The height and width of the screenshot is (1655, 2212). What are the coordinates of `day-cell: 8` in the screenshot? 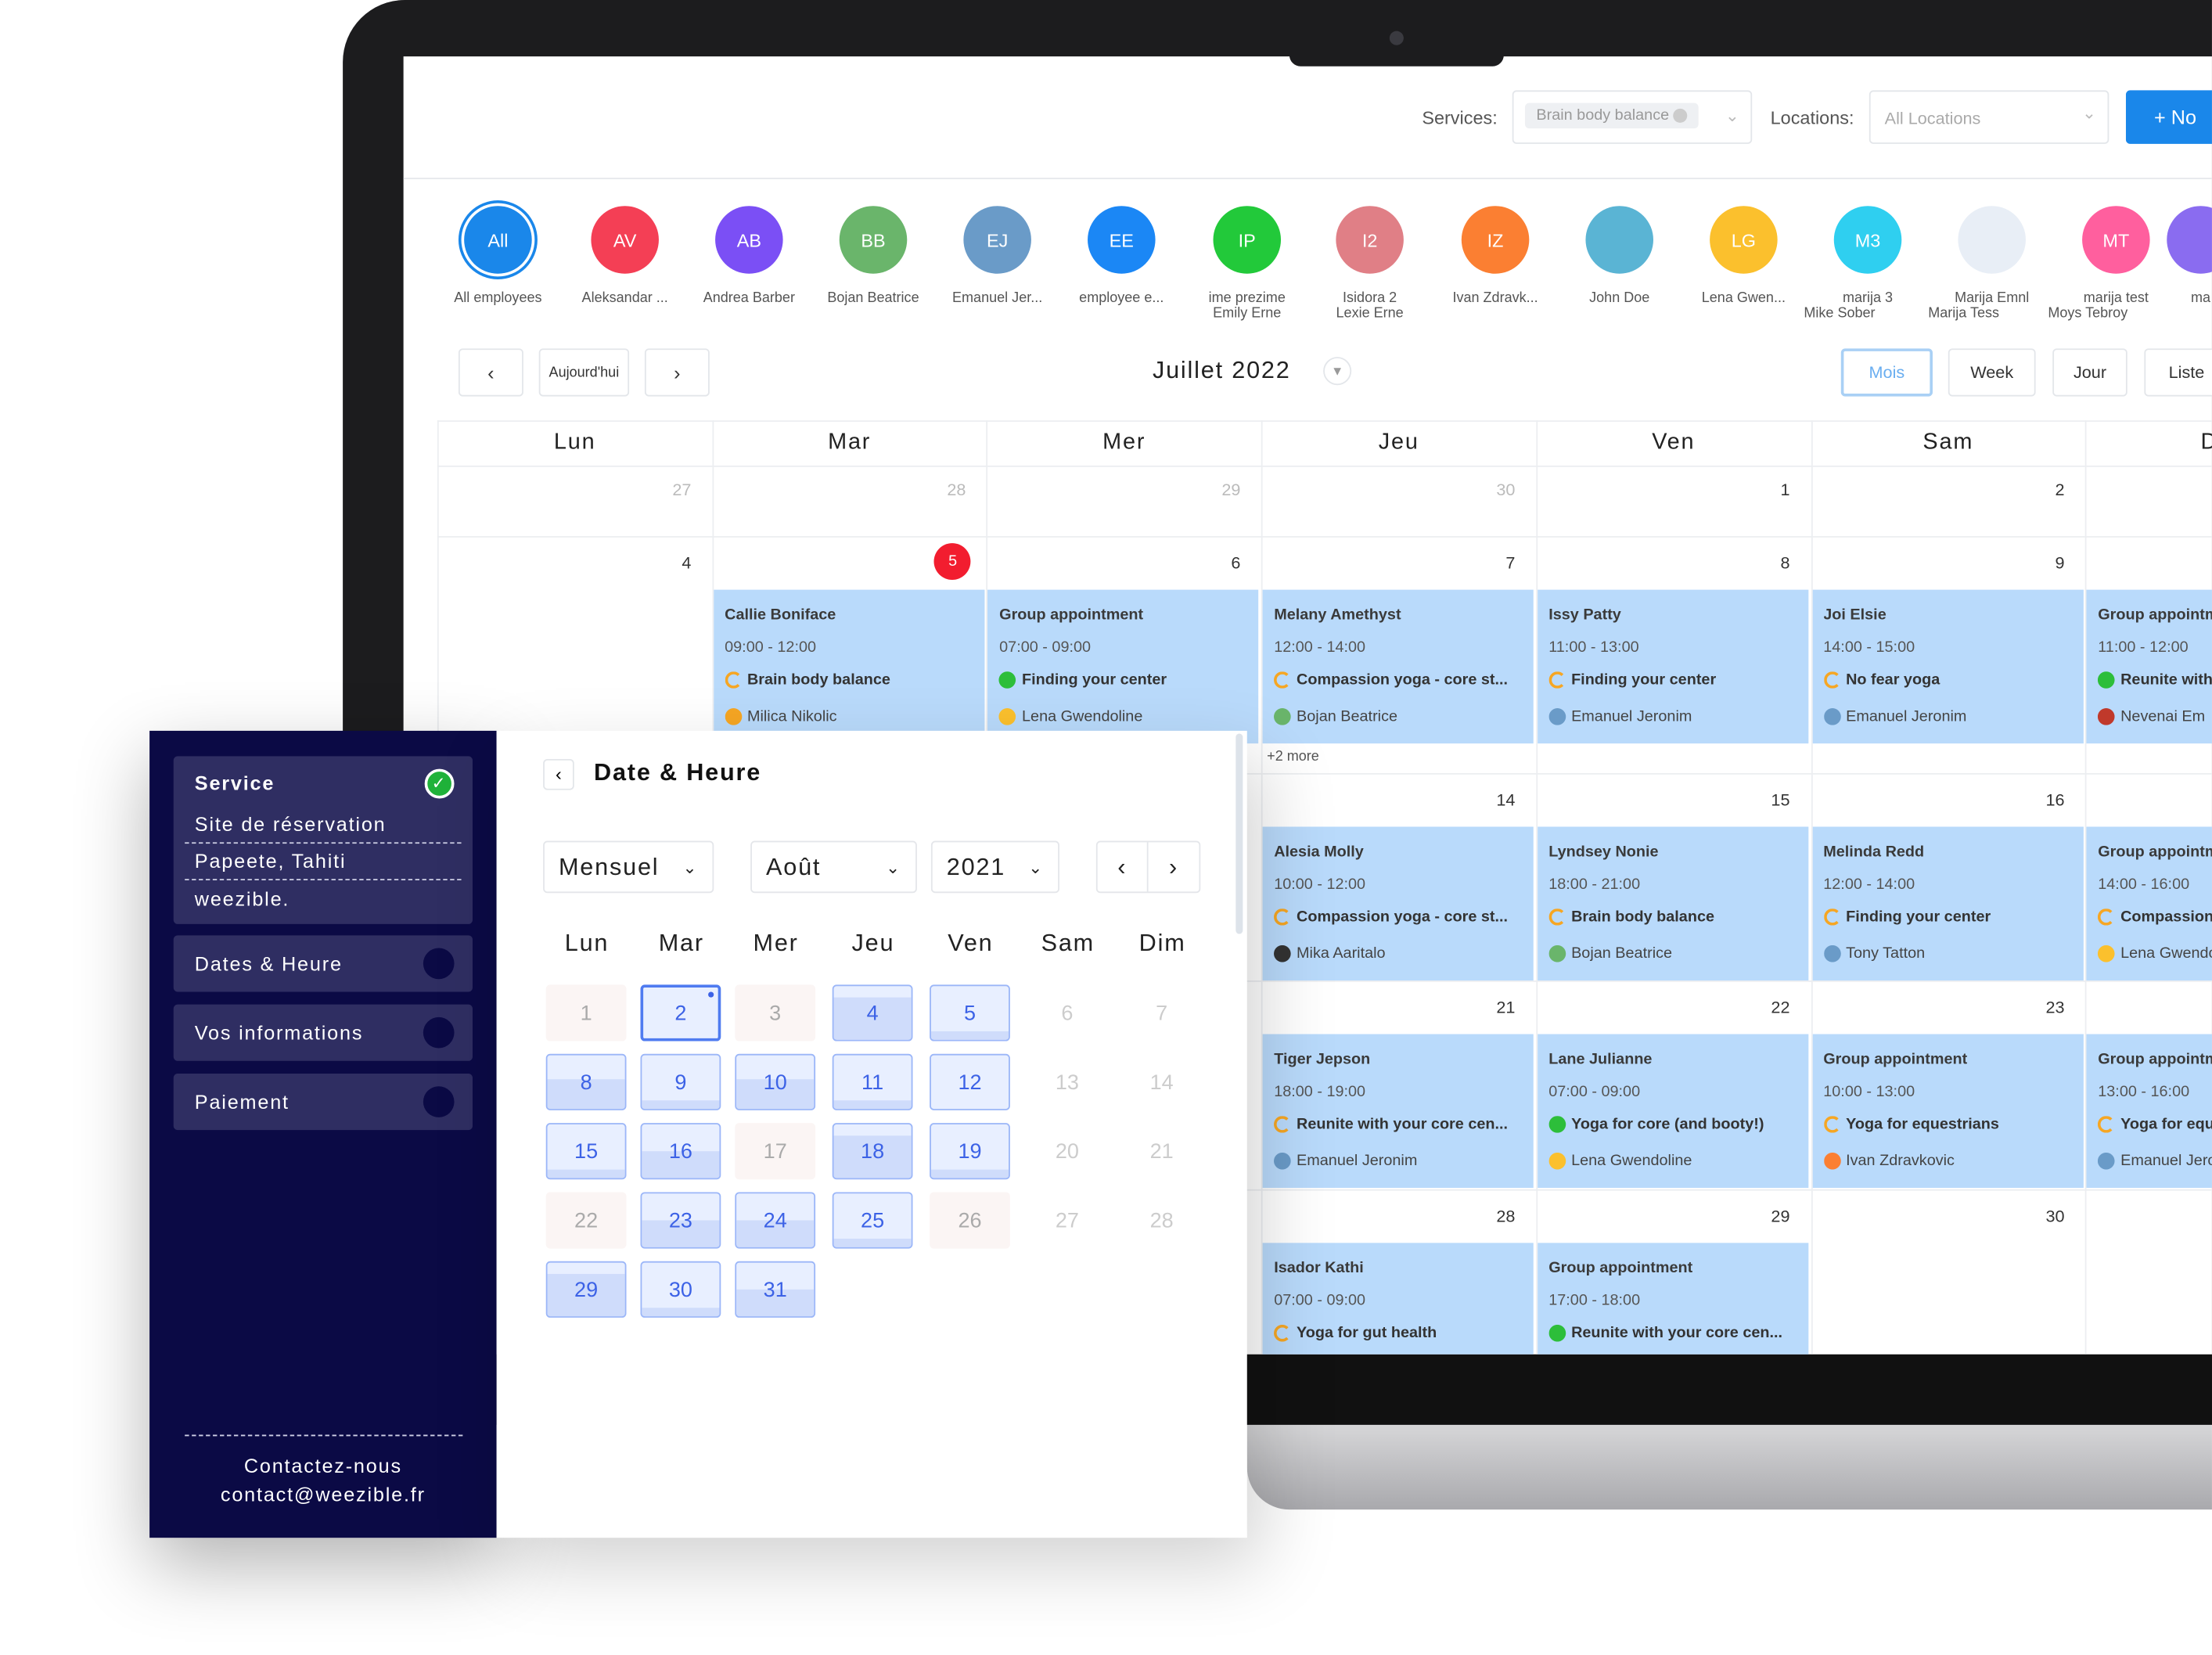 It's located at (586, 1081).